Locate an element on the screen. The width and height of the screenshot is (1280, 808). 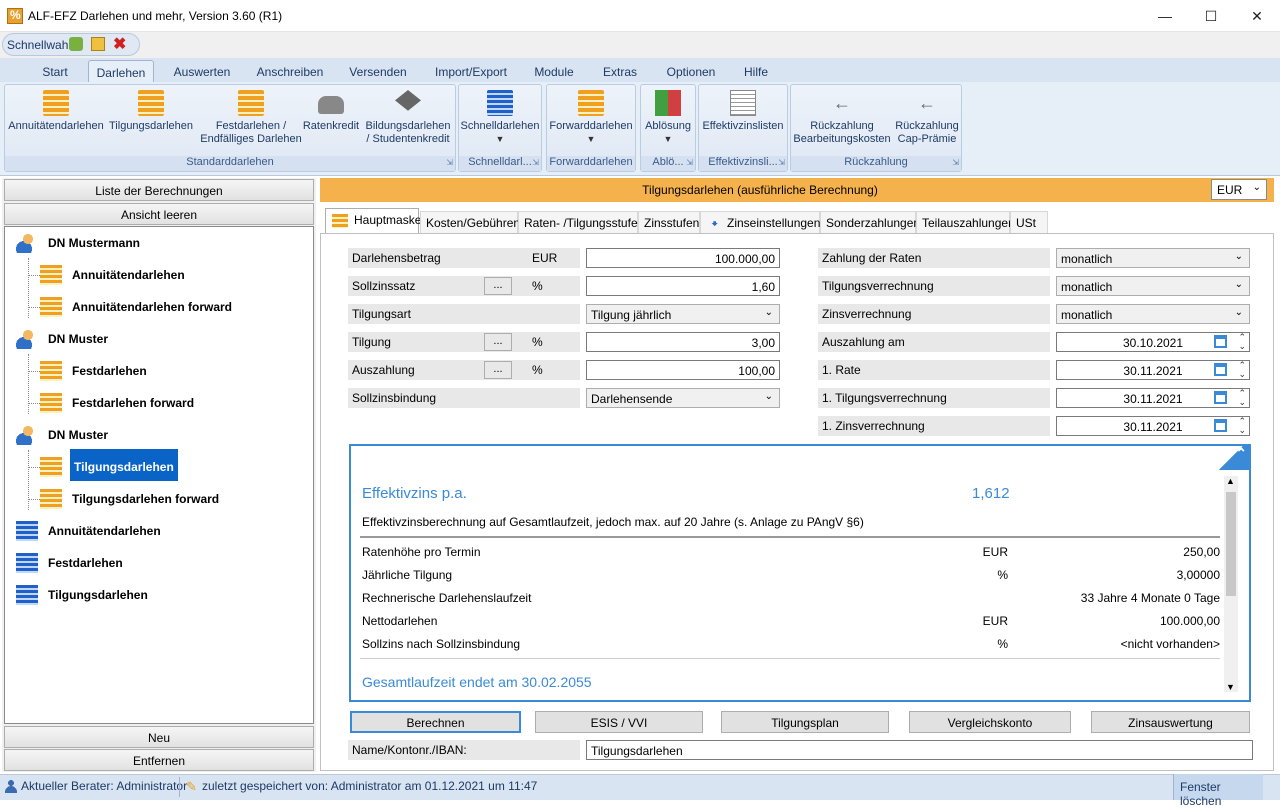
tab-auswerten: Auswerten is located at coordinates (202, 72).